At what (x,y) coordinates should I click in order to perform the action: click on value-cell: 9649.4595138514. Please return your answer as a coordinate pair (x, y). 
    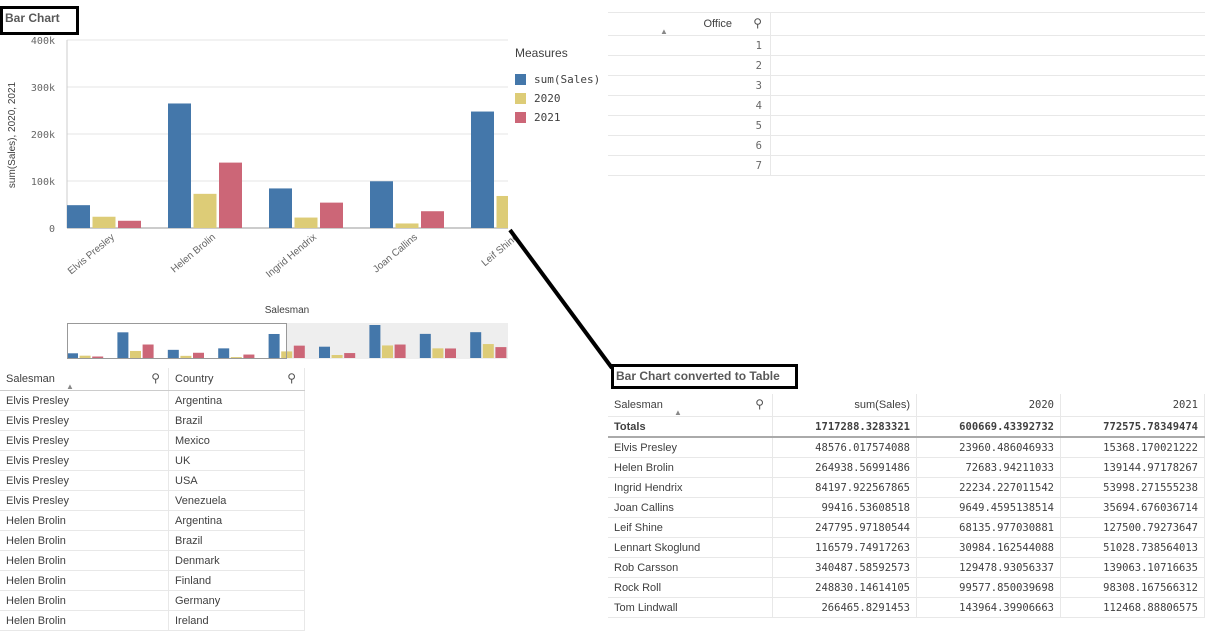
    Looking at the image, I should click on (988, 507).